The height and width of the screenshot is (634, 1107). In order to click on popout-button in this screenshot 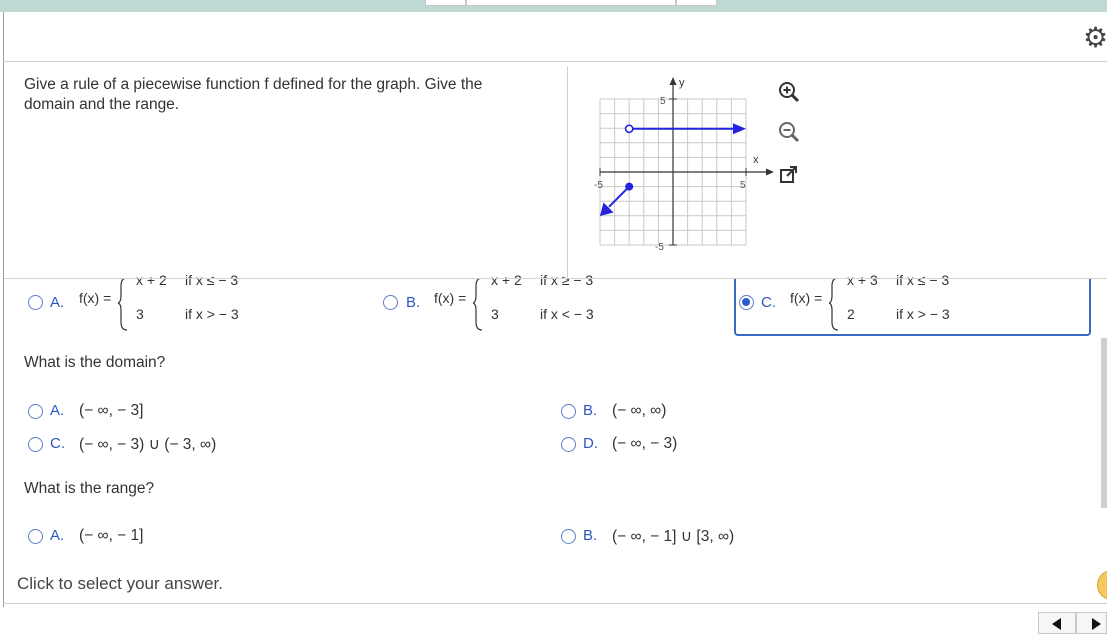, I will do `click(789, 175)`.